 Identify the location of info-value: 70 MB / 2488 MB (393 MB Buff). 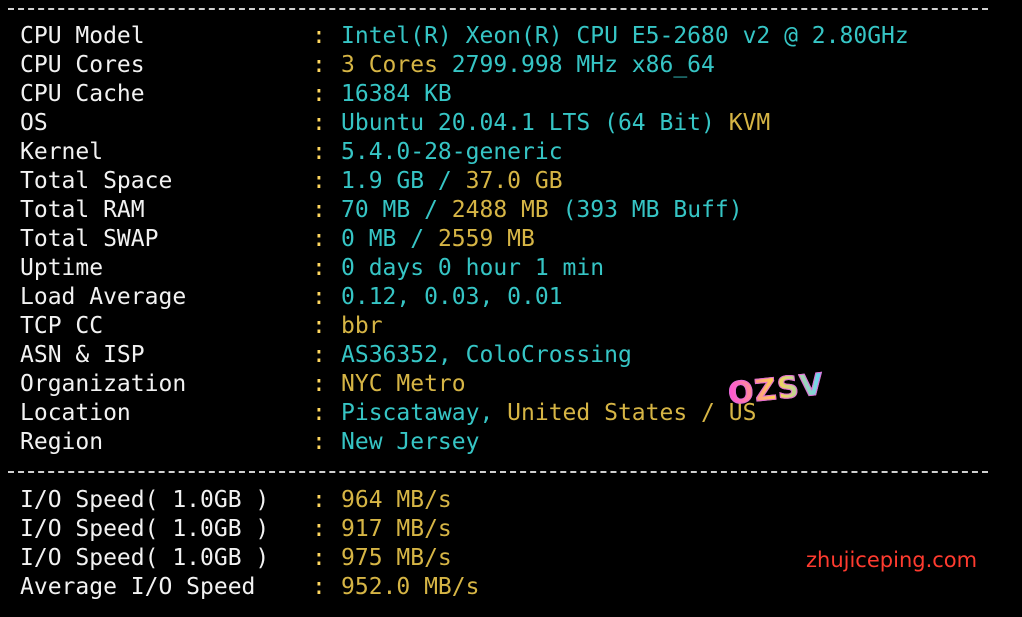
(542, 210).